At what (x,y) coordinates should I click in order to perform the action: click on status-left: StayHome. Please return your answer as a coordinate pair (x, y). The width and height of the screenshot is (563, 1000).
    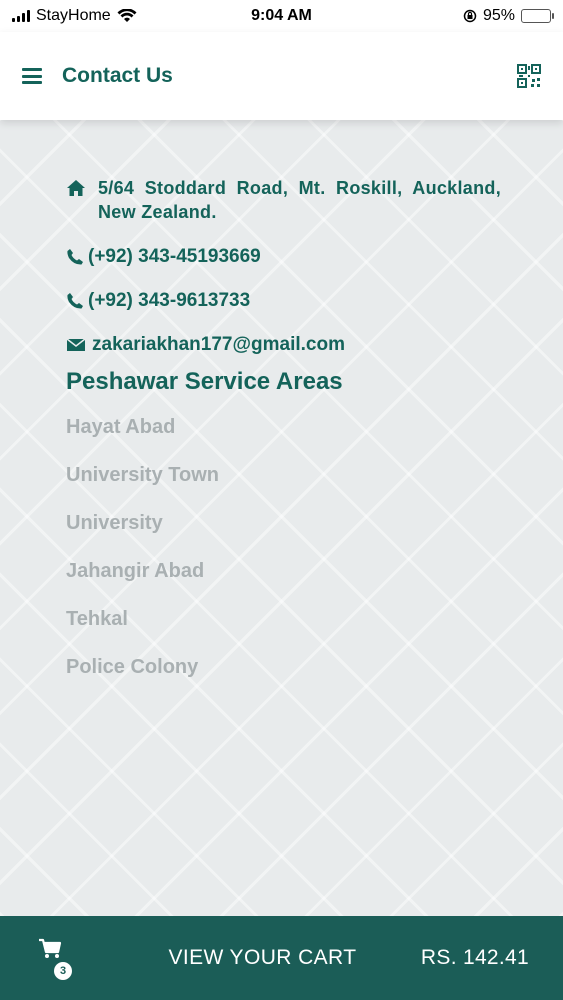
    Looking at the image, I should click on (112, 16).